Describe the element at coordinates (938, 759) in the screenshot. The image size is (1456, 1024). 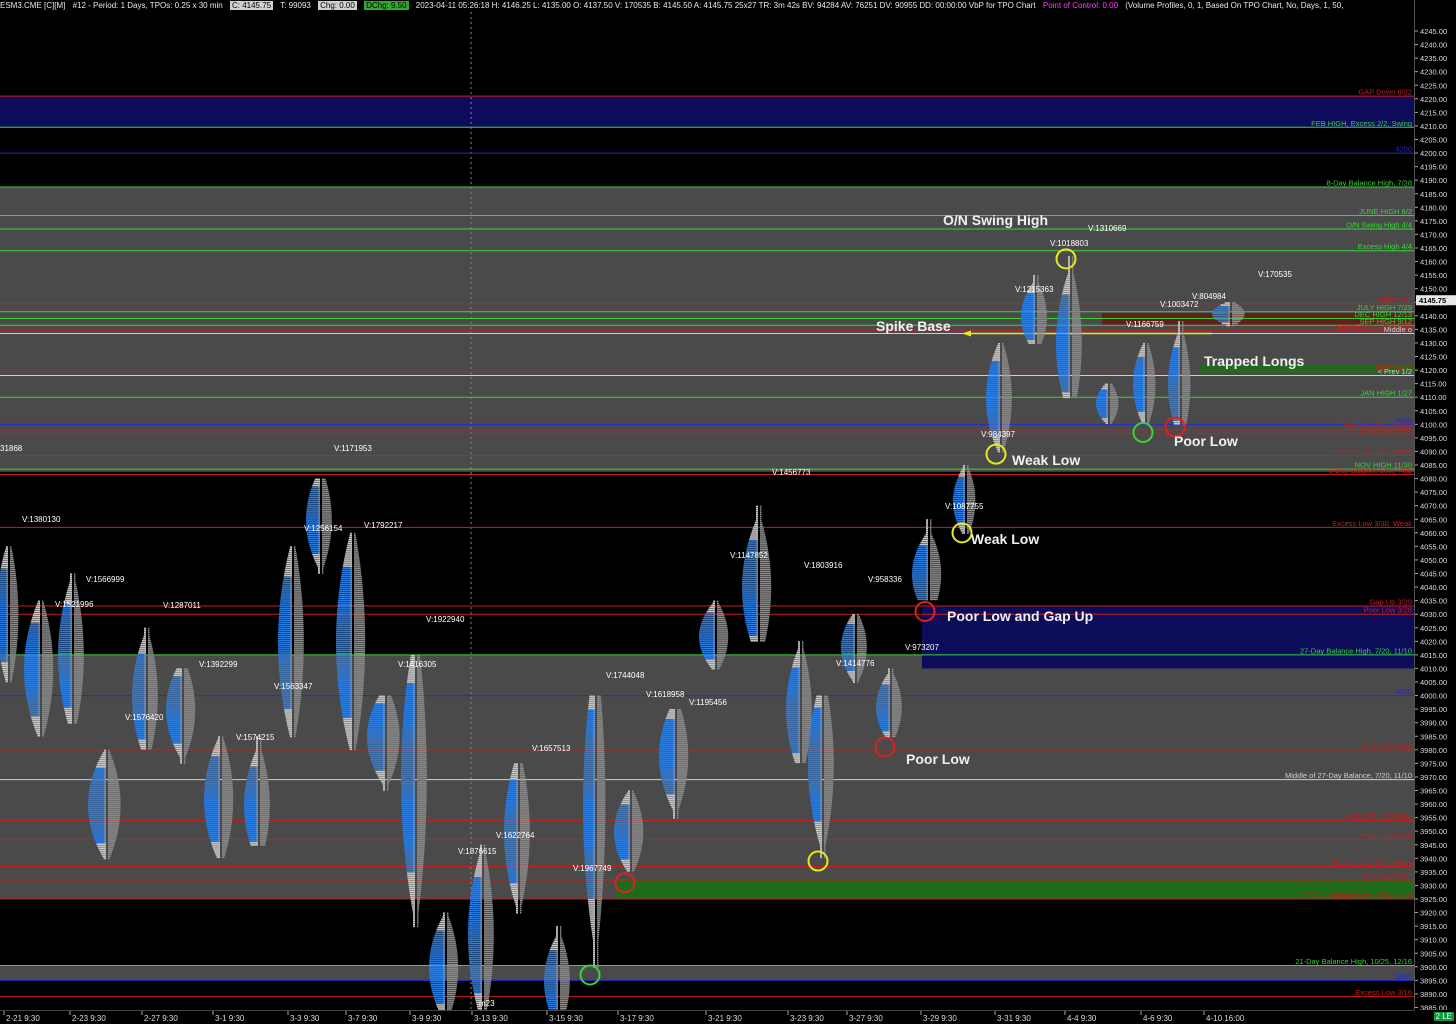
I see `annotation-label: Poor Low` at that location.